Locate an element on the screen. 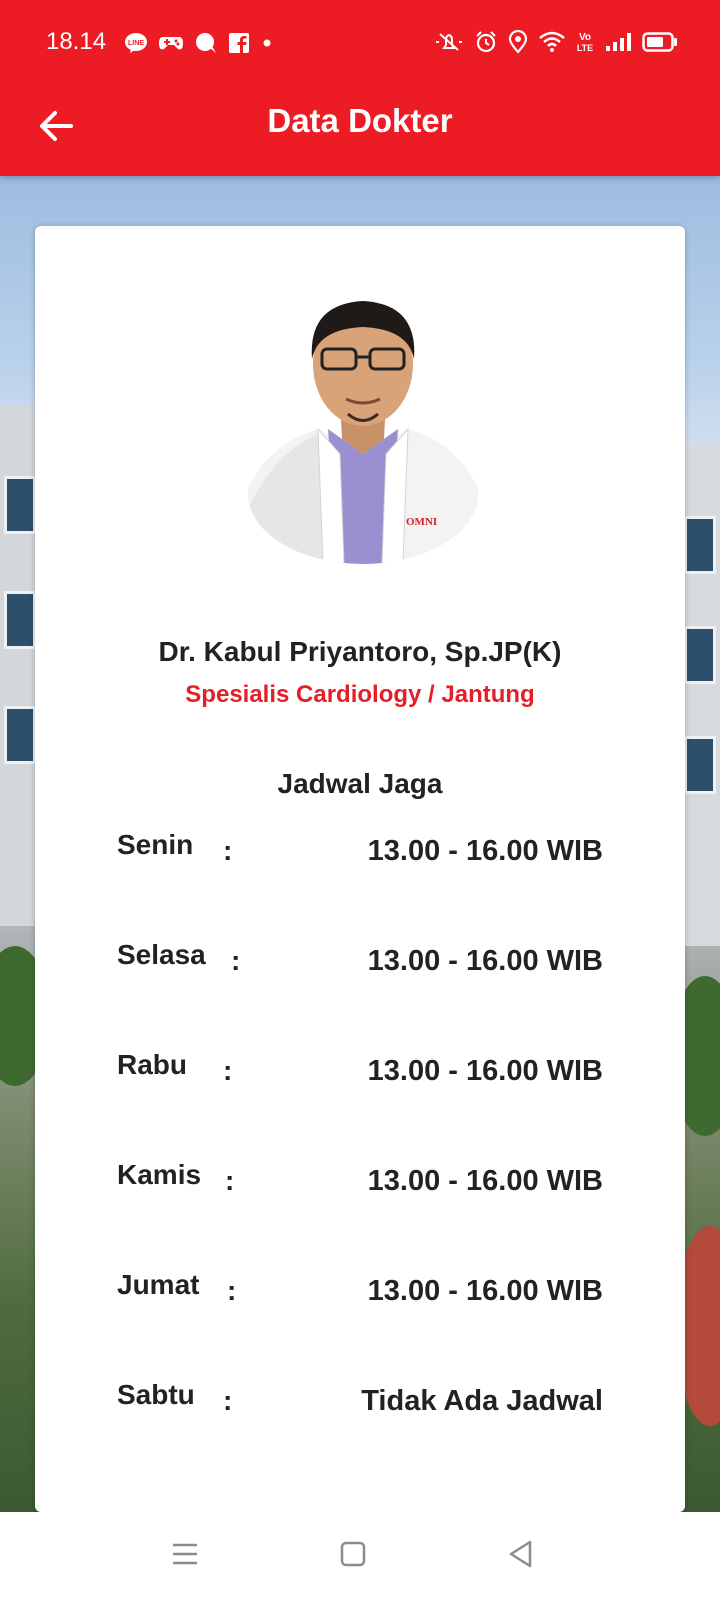  doctor-photo: OMNI is located at coordinates (363, 421).